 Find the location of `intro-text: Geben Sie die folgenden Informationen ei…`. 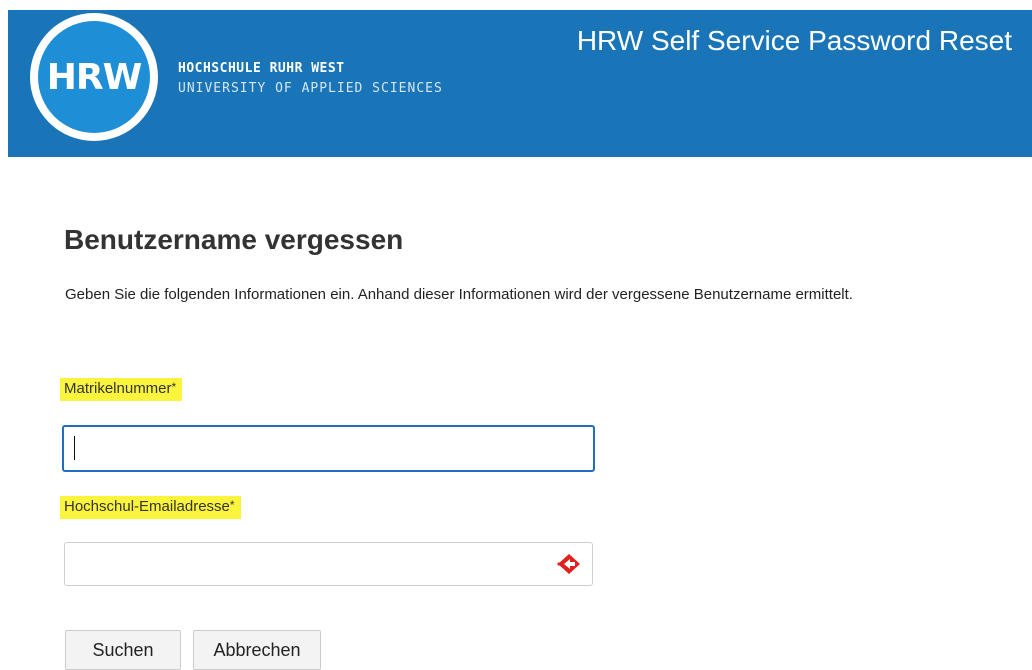

intro-text: Geben Sie die folgenden Informationen ei… is located at coordinates (459, 294).